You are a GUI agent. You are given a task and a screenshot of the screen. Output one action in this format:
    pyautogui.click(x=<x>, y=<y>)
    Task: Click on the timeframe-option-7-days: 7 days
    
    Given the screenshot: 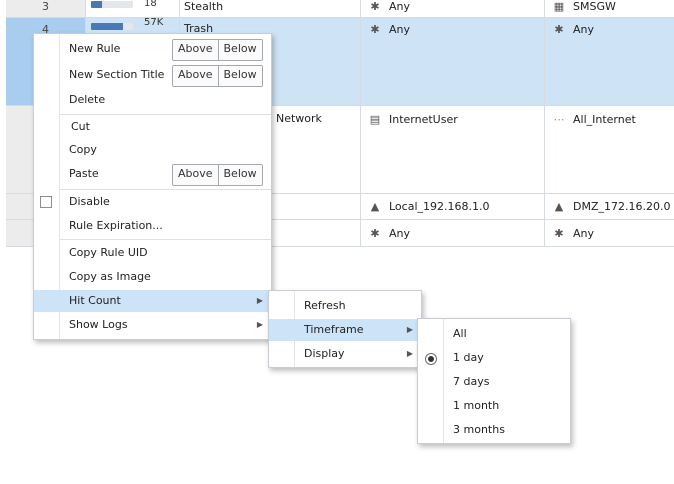 What is the action you would take?
    pyautogui.click(x=494, y=382)
    